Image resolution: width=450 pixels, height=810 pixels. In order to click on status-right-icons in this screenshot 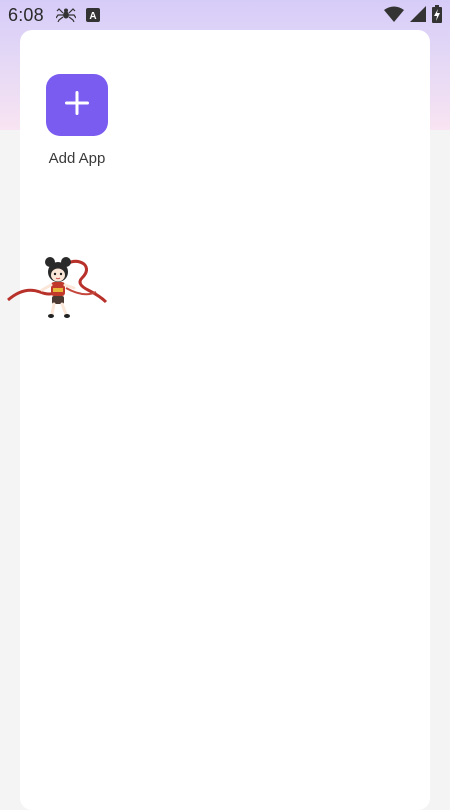, I will do `click(413, 16)`.